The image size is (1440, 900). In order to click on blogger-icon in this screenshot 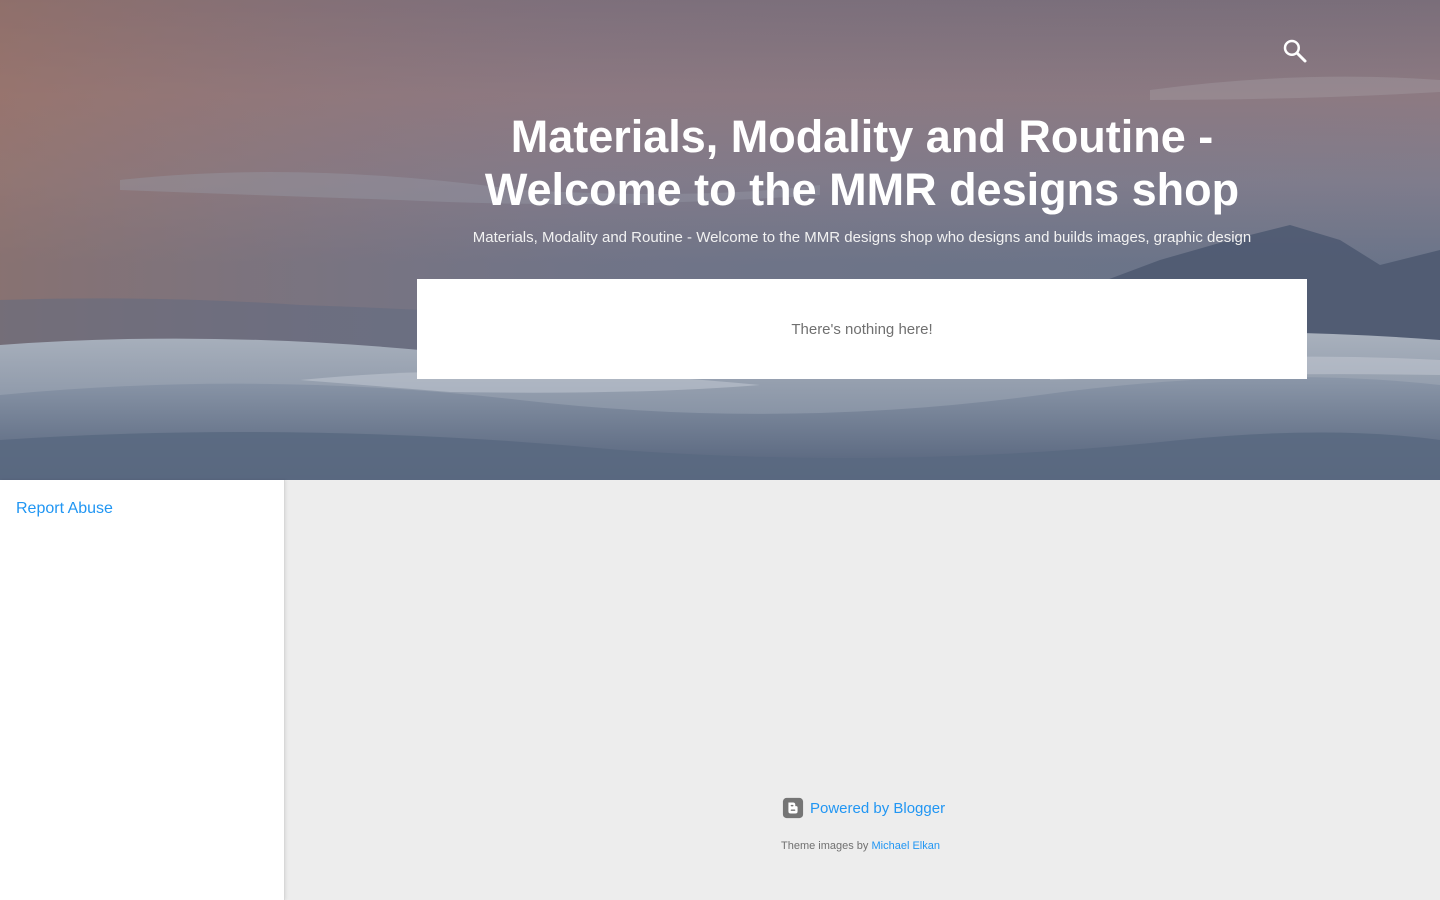, I will do `click(793, 808)`.